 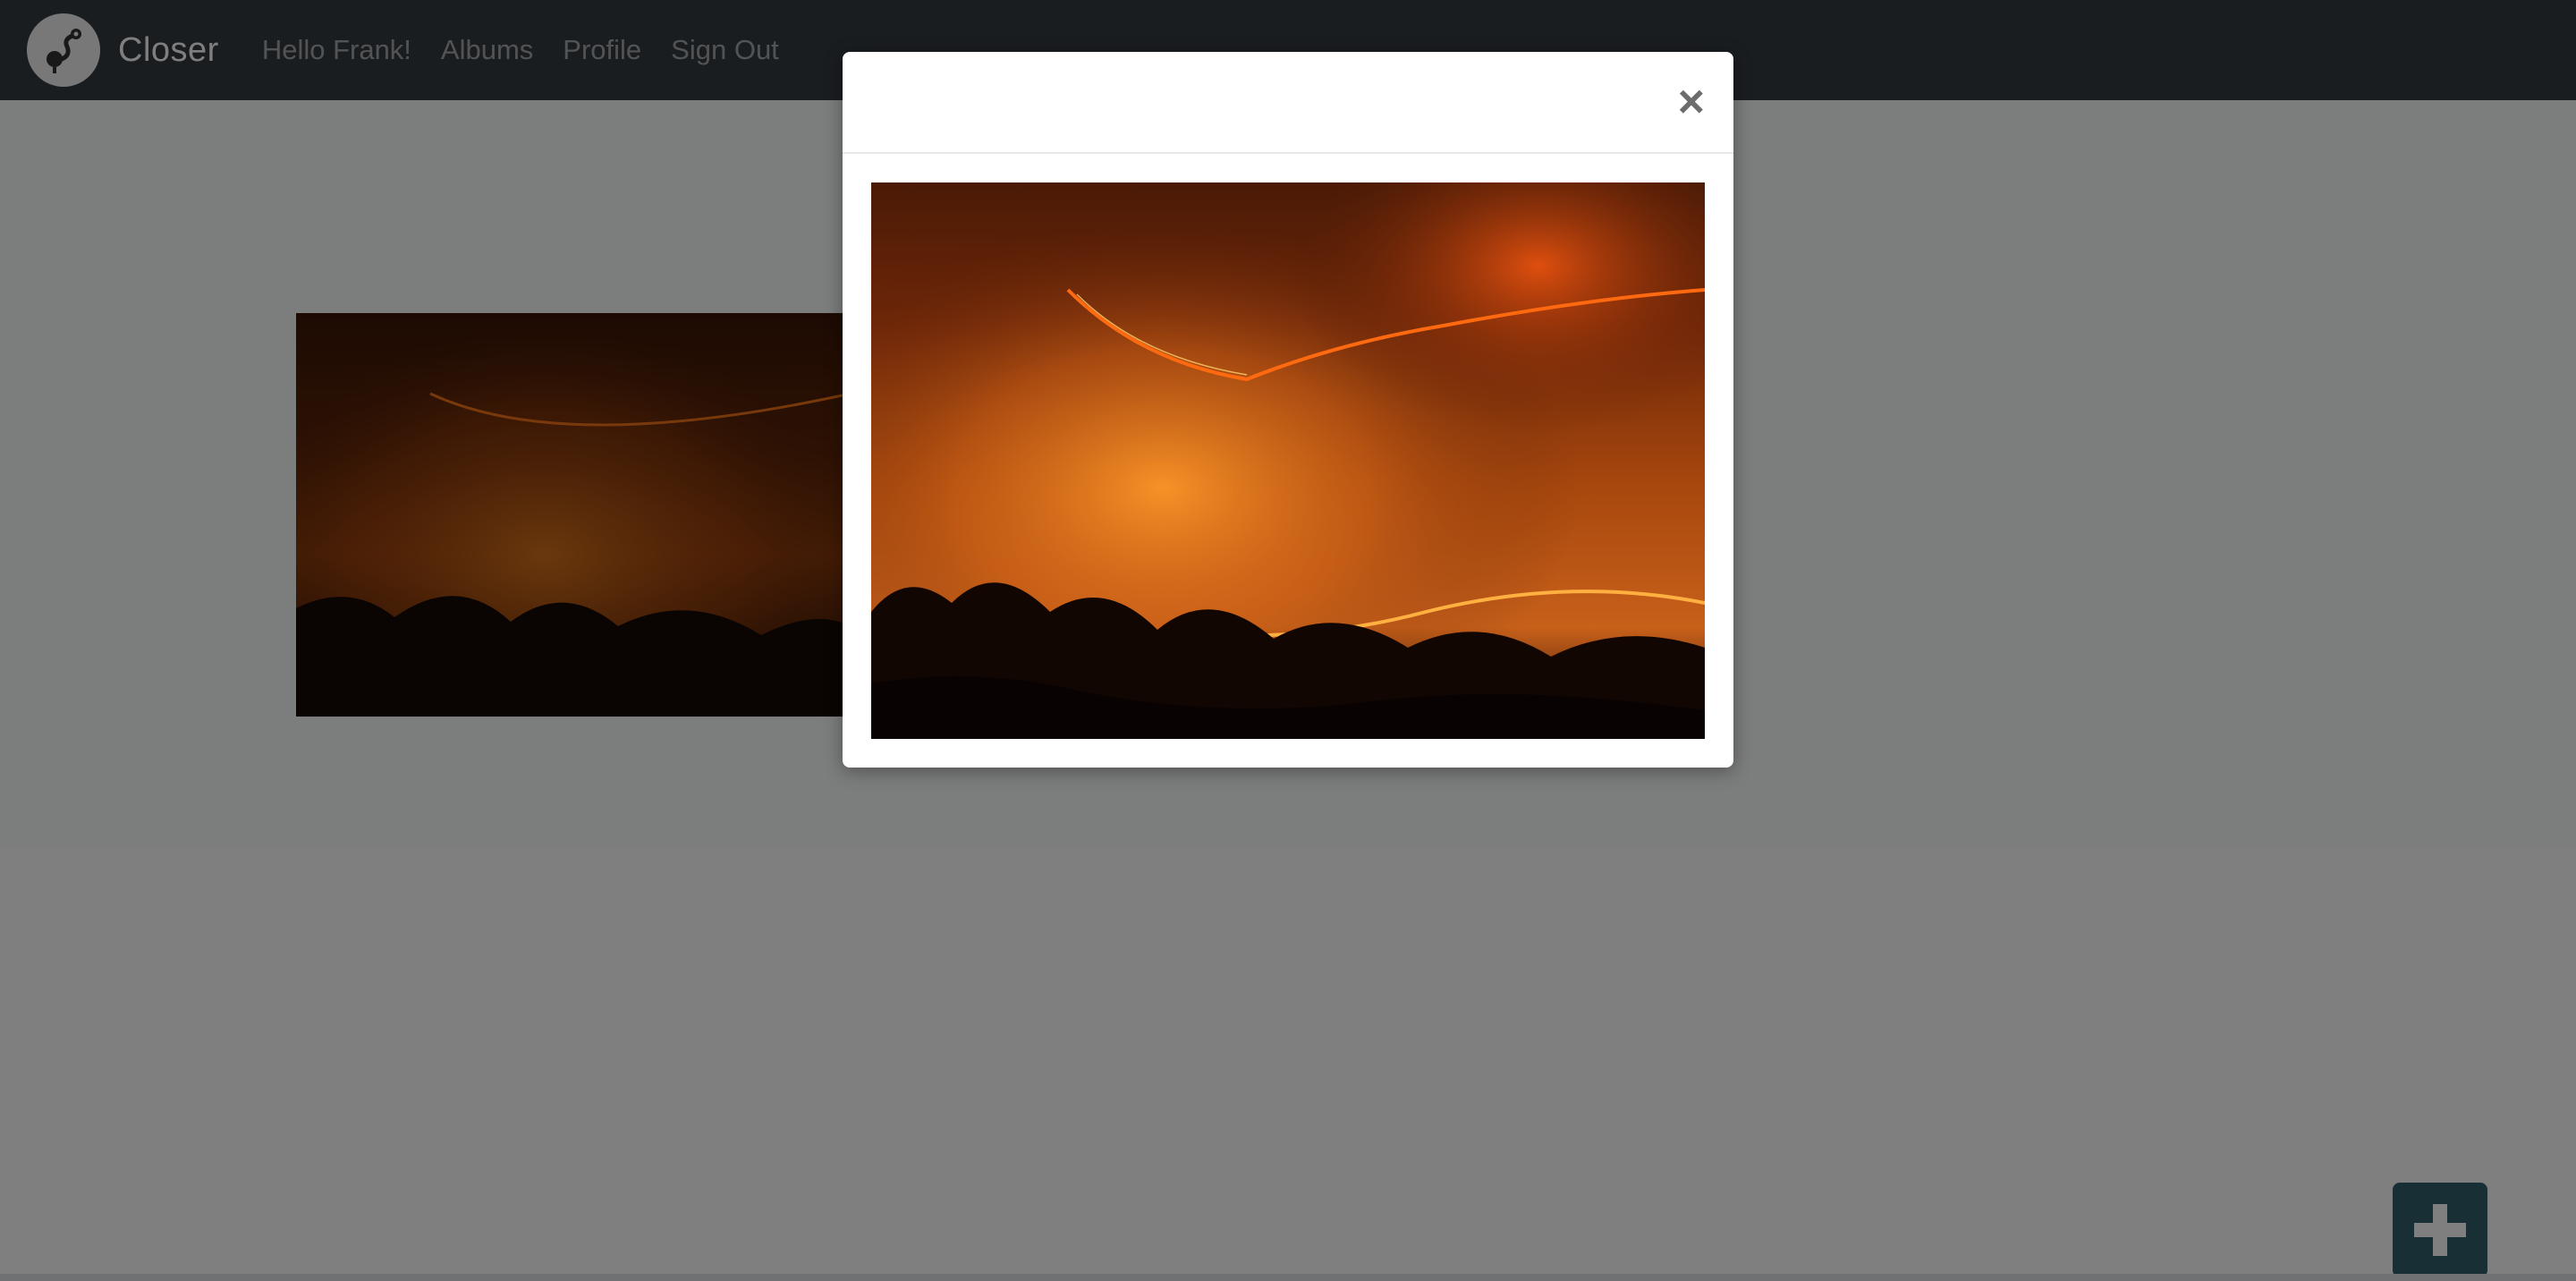 I want to click on close-button: ×, so click(x=1691, y=102).